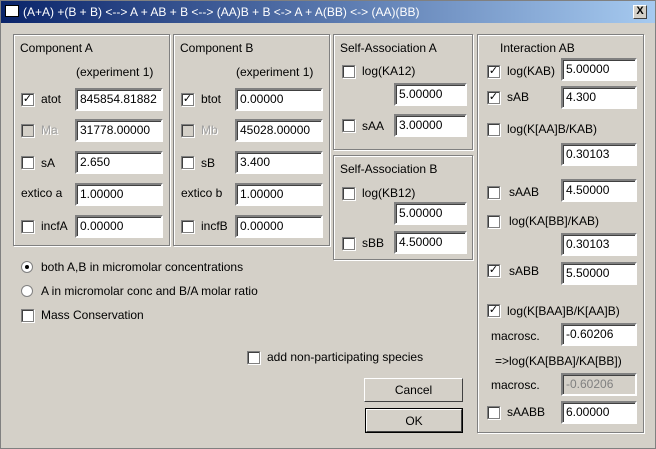  What do you see at coordinates (373, 126) in the screenshot?
I see `saa-label: sAA` at bounding box center [373, 126].